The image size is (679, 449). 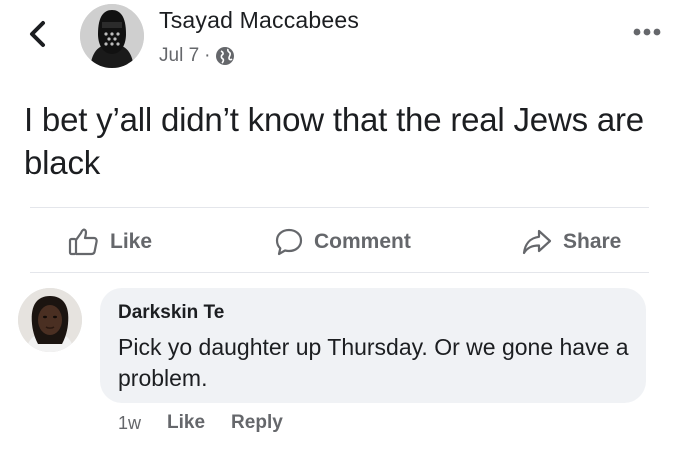 I want to click on chevron-left-icon, so click(x=37, y=34).